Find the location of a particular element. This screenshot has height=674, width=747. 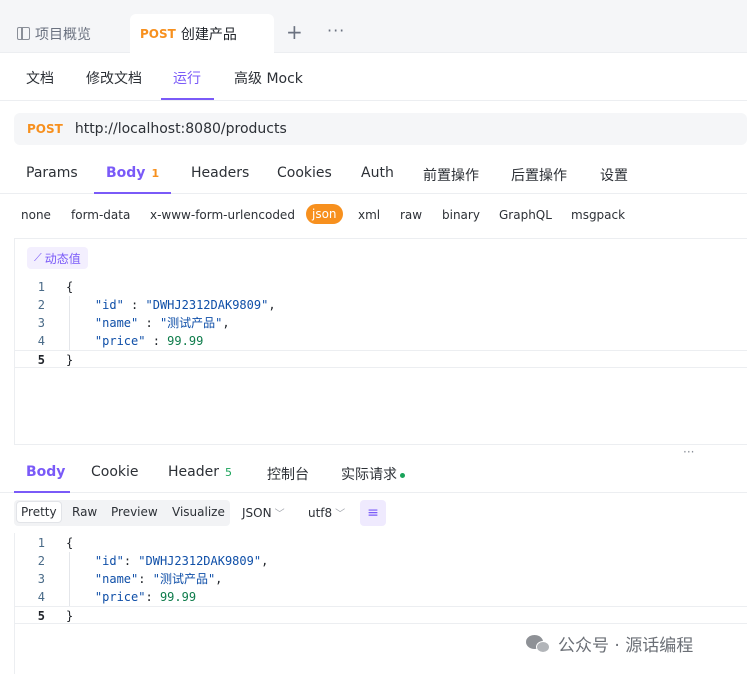

tab-response-header-label: Header is located at coordinates (193, 472).